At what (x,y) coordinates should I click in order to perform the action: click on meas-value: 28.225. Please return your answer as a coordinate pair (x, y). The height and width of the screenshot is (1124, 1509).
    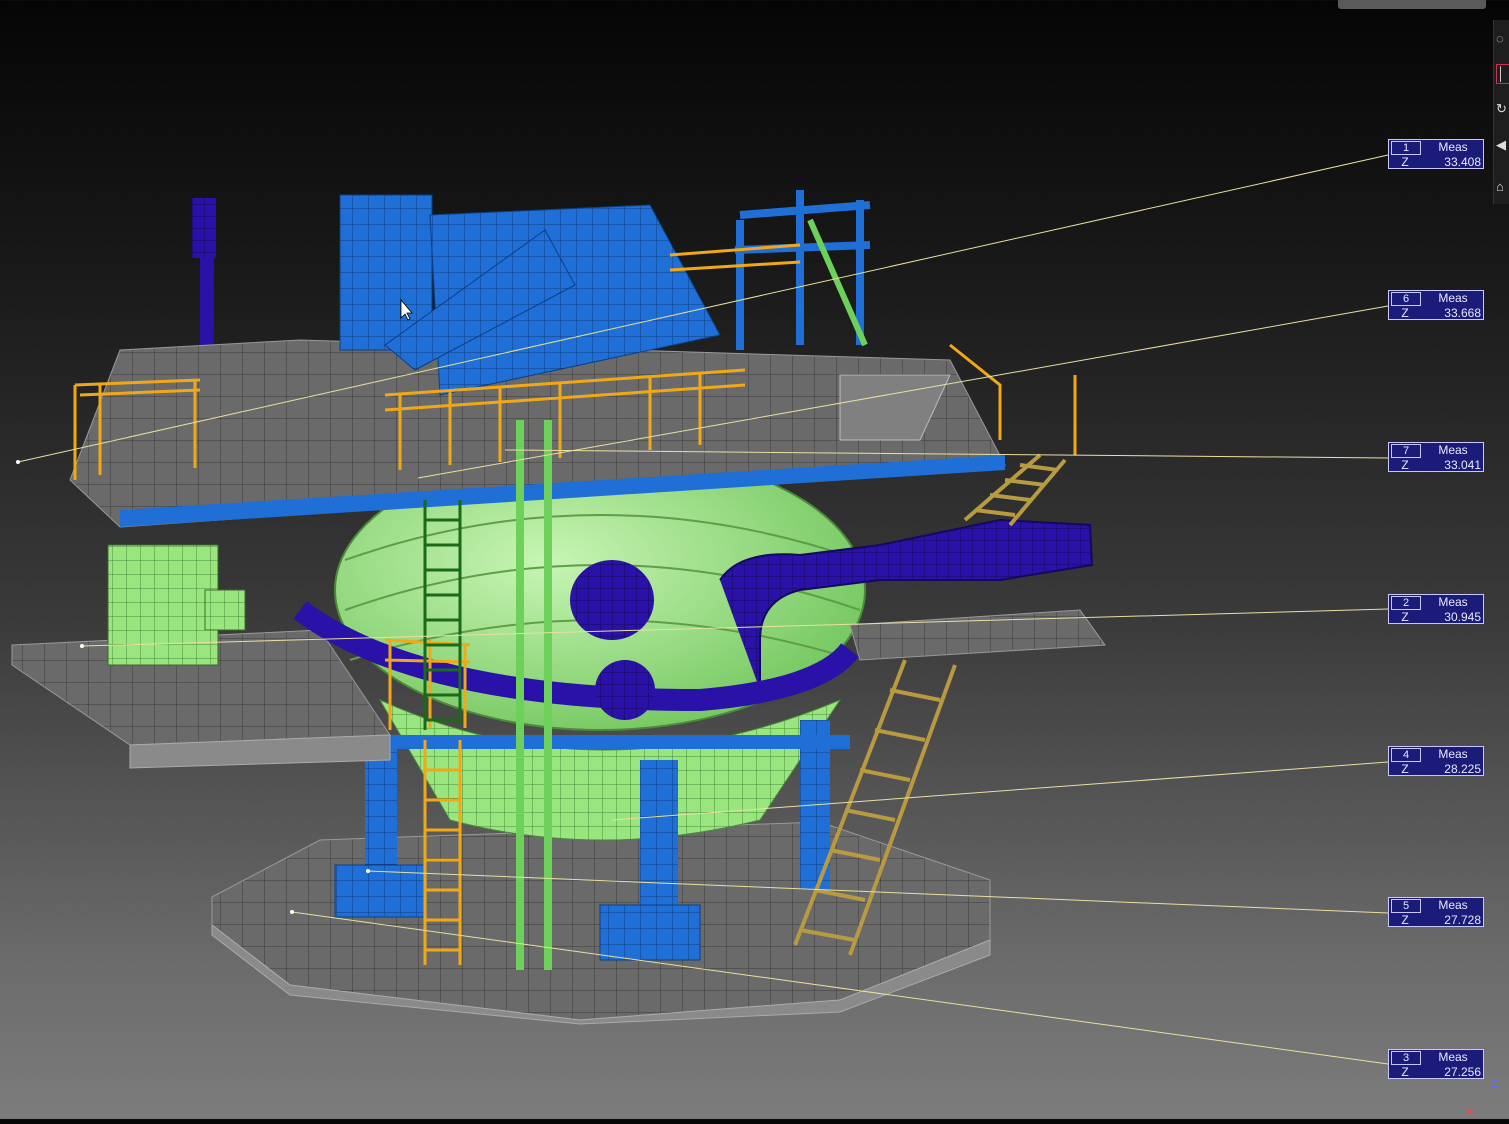
    Looking at the image, I should click on (1462, 769).